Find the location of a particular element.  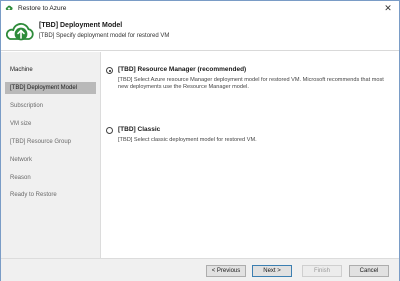

wizard-footer: < Previous Next > Finish Cancel is located at coordinates (200, 269).